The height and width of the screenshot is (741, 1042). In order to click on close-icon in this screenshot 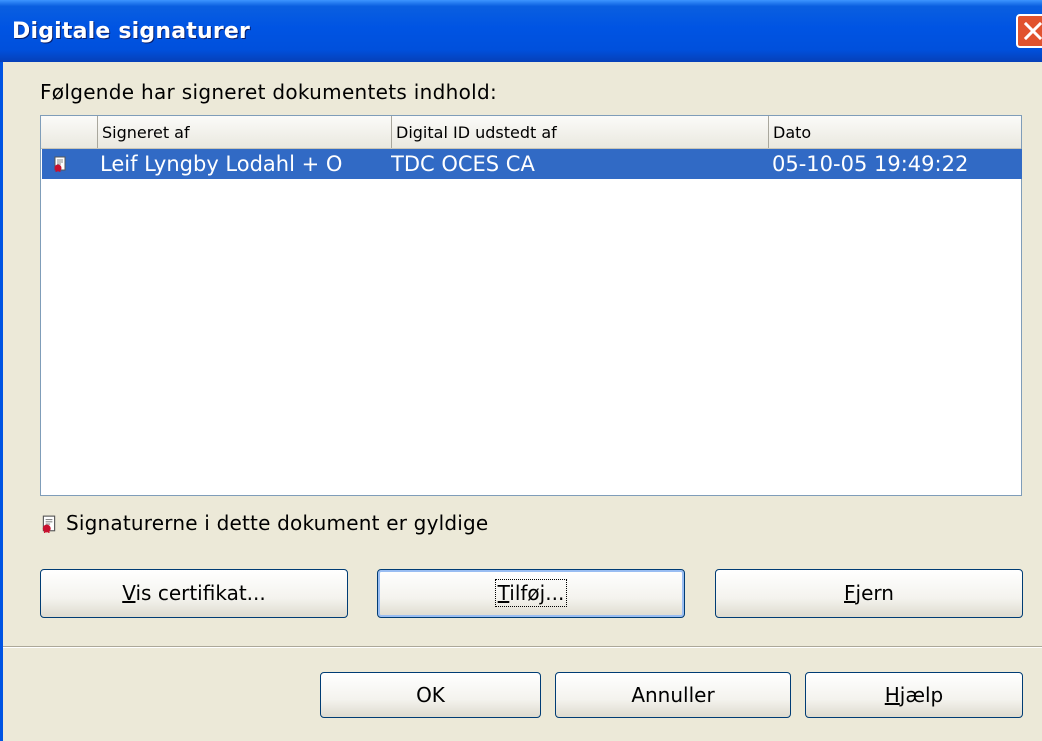, I will do `click(1033, 31)`.